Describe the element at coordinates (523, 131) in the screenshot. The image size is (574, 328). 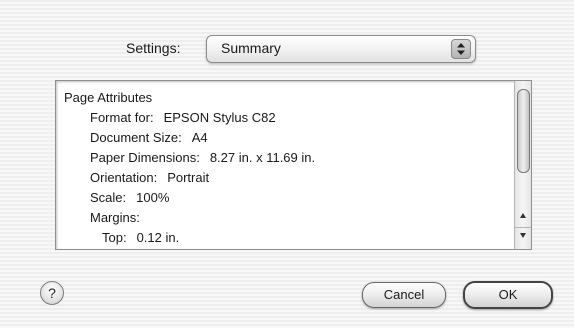
I see `scrollbar-thumb` at that location.